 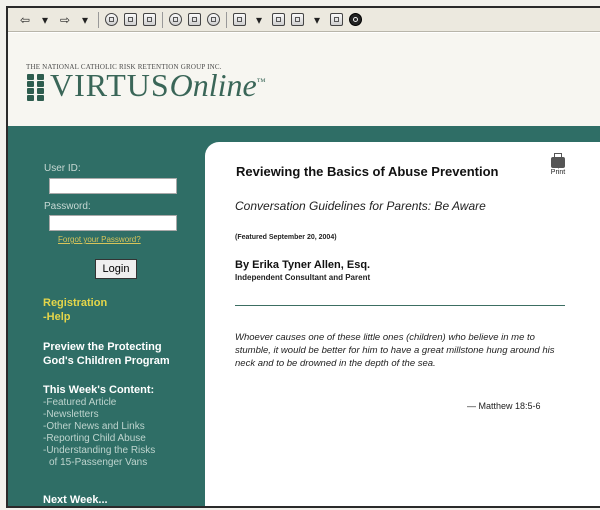 What do you see at coordinates (317, 20) in the screenshot?
I see `edit-dropdown-icon: ▾` at bounding box center [317, 20].